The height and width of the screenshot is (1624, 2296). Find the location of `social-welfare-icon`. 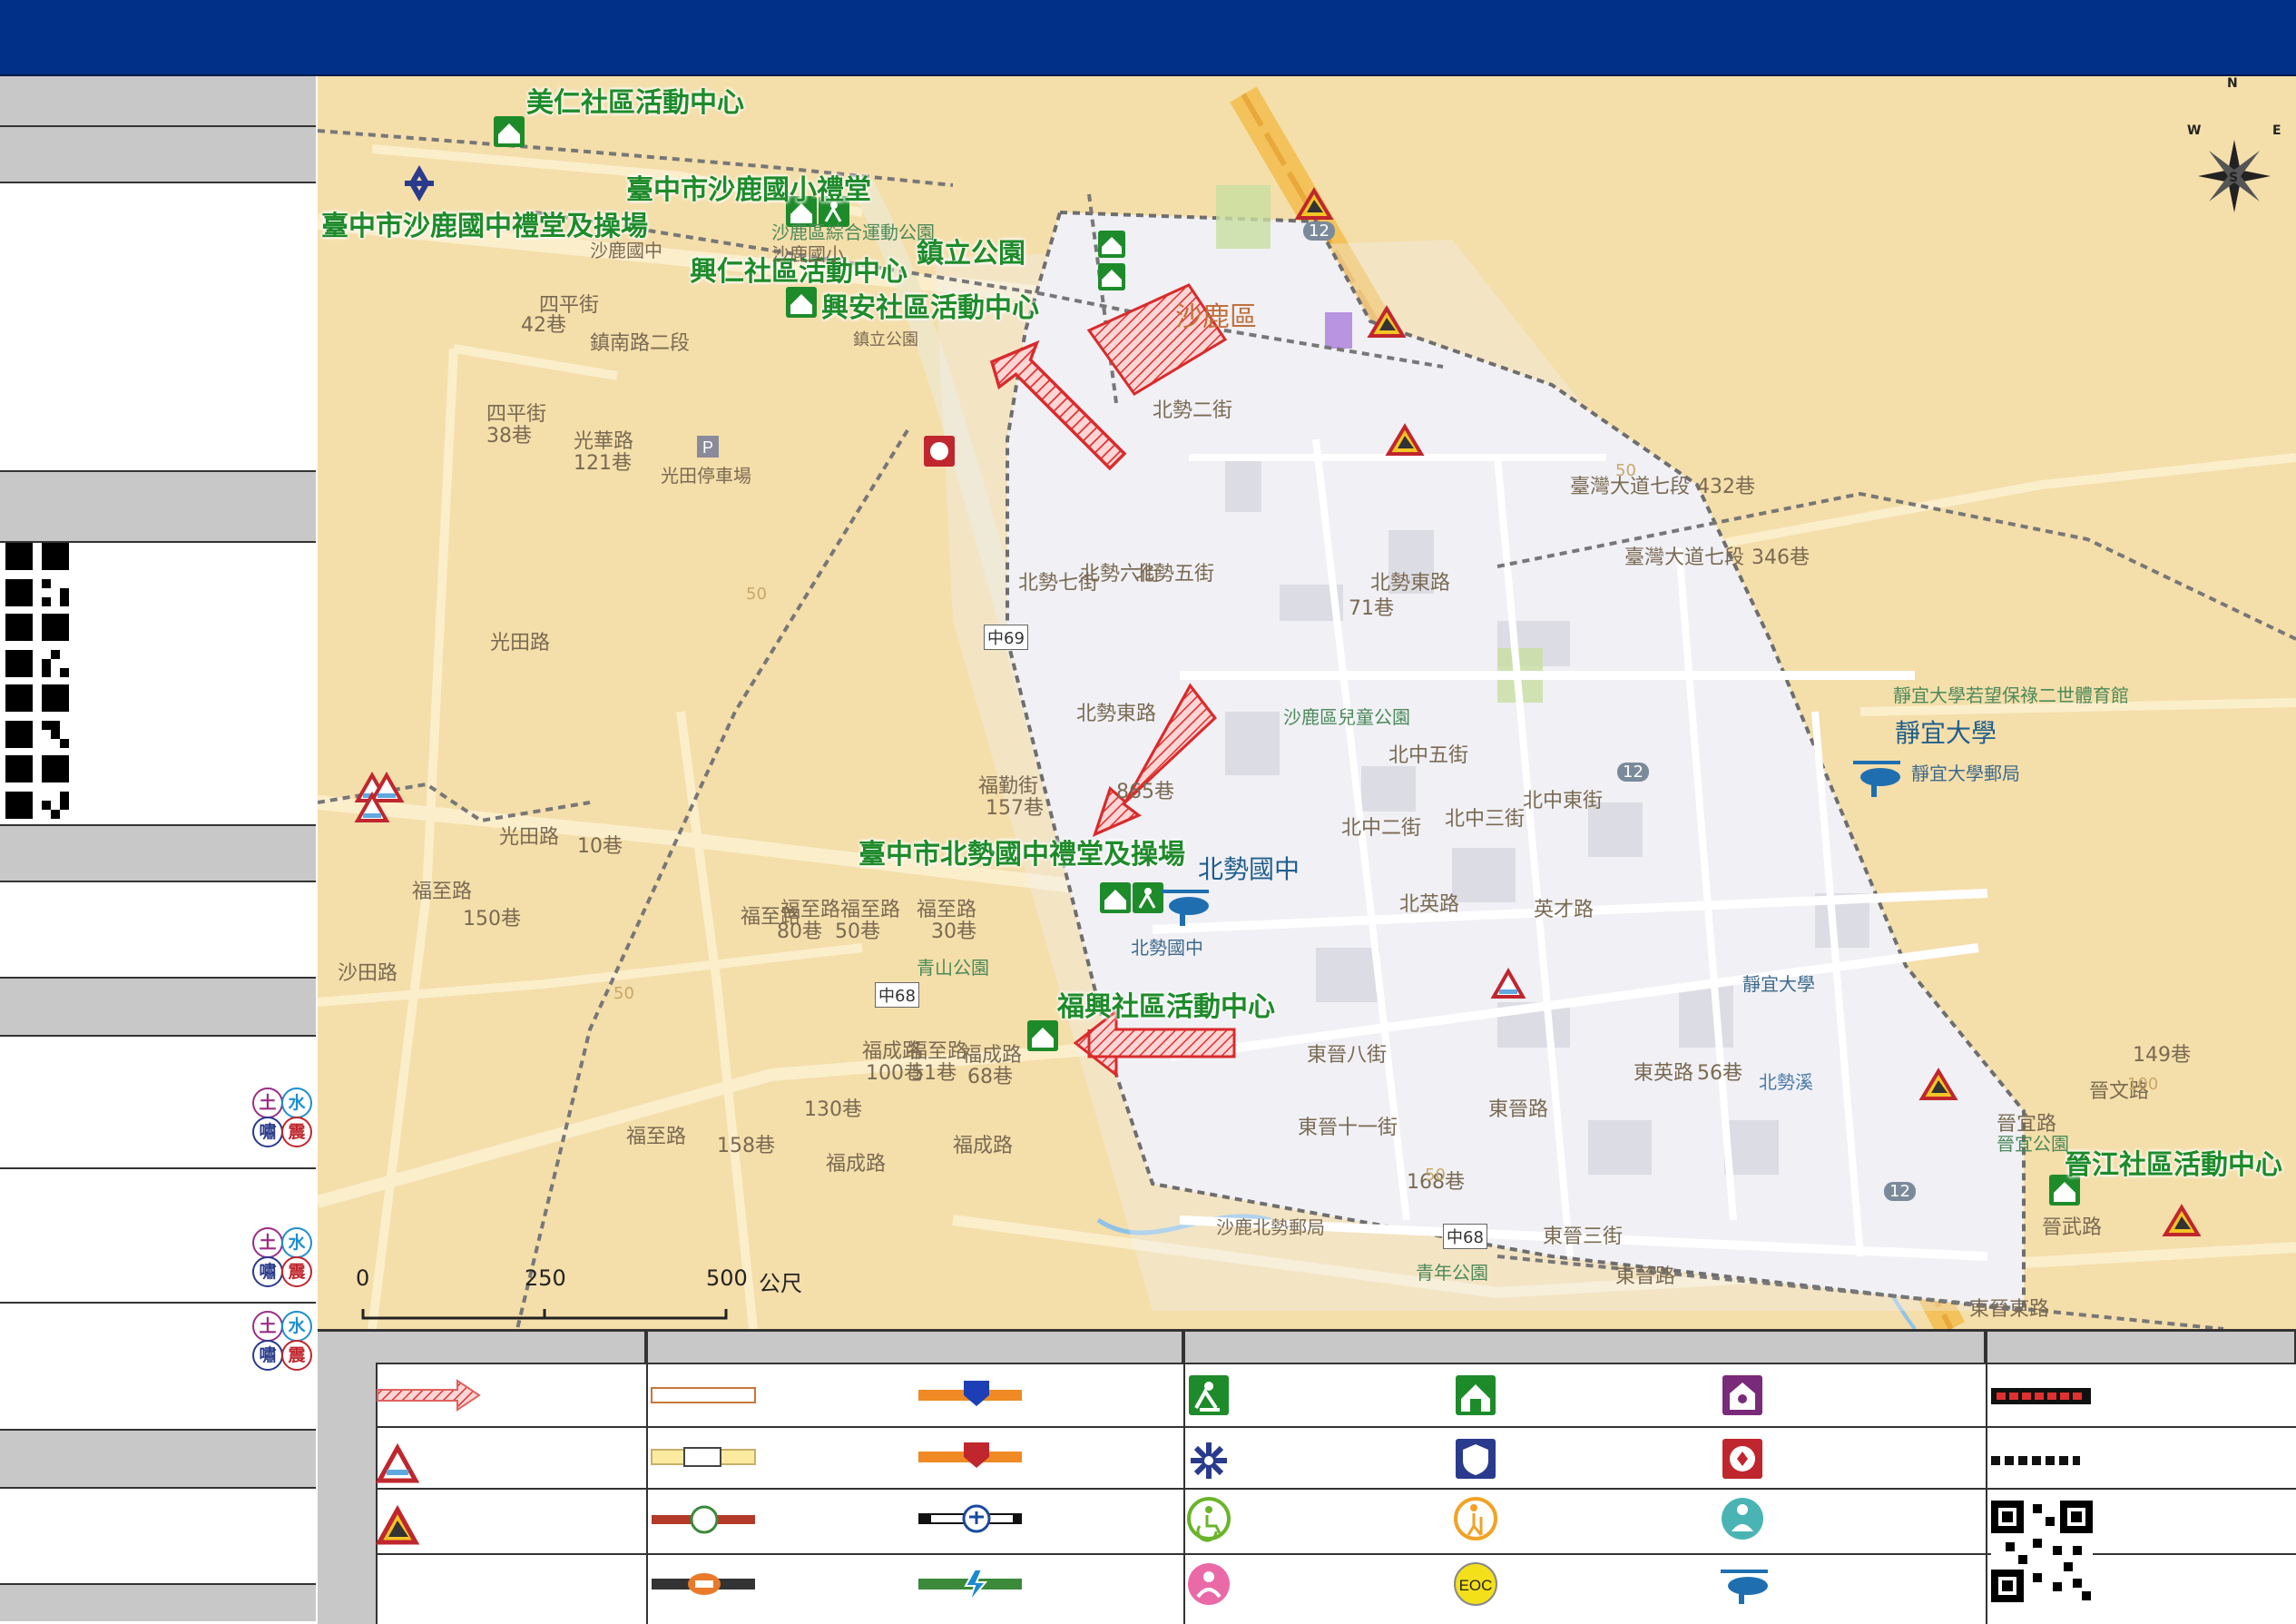

social-welfare-icon is located at coordinates (1742, 1395).